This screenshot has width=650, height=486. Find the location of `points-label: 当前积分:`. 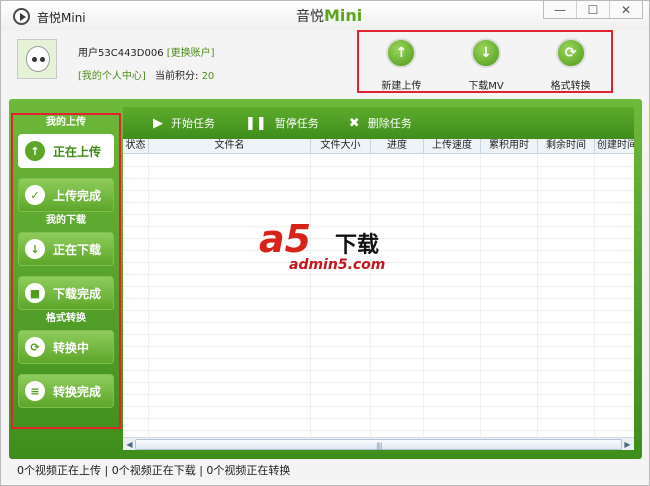

points-label: 当前积分: is located at coordinates (177, 76).